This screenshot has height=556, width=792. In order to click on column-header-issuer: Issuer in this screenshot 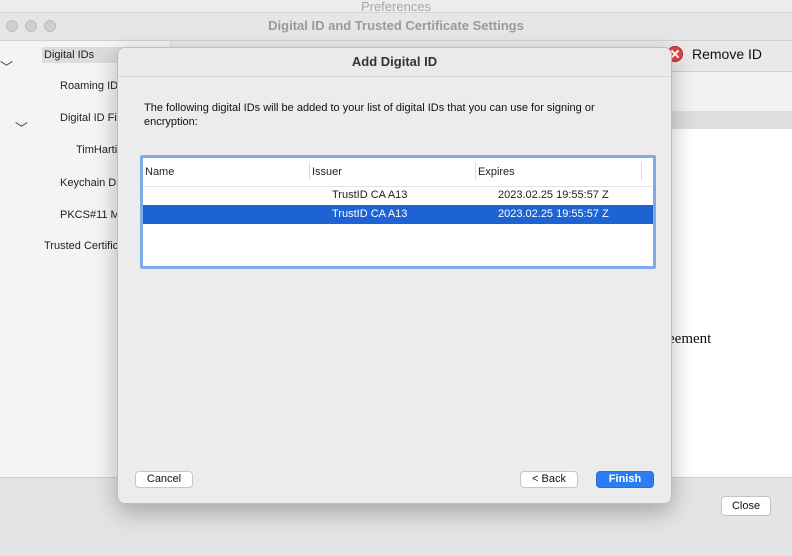, I will do `click(327, 172)`.